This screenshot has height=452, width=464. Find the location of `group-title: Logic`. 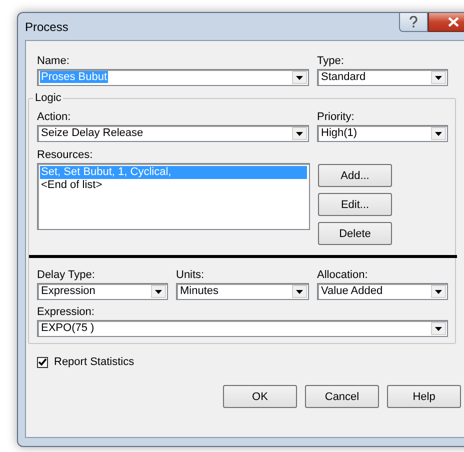

group-title: Logic is located at coordinates (48, 98).